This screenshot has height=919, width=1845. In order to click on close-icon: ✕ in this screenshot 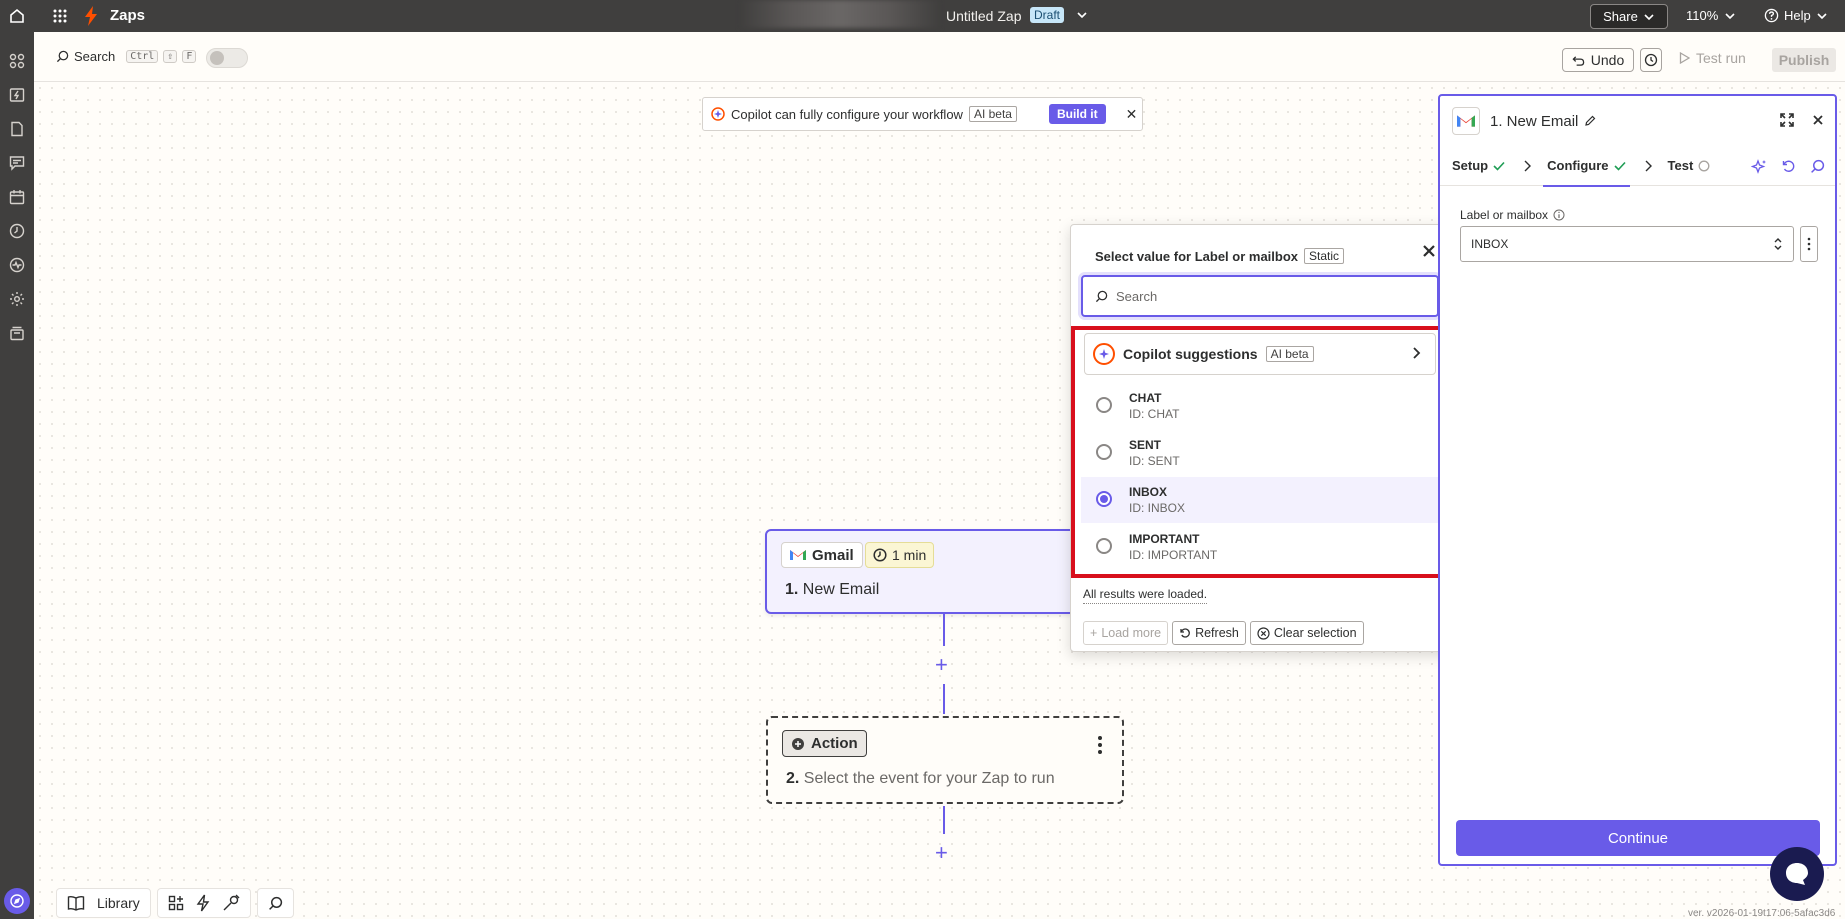, I will do `click(1132, 114)`.